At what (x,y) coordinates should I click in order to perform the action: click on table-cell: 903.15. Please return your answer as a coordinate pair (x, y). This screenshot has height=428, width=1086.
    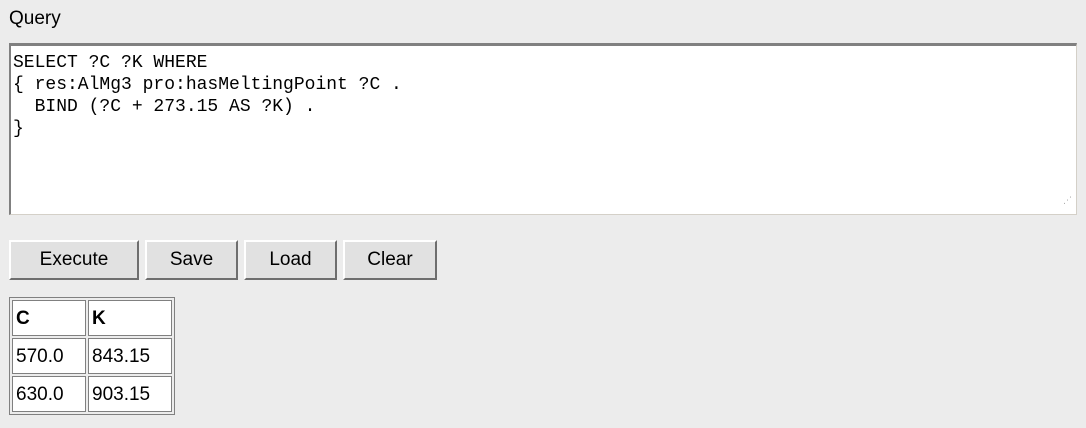
    Looking at the image, I should click on (130, 394).